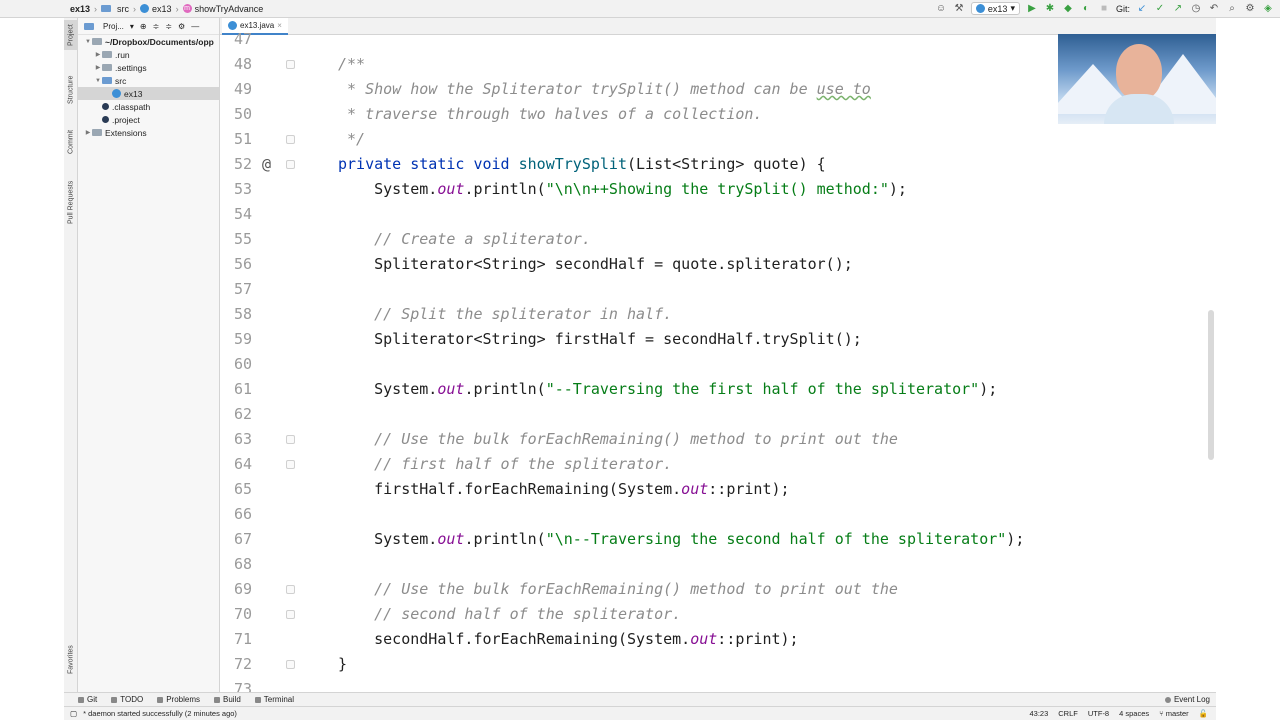 The height and width of the screenshot is (720, 1280). What do you see at coordinates (1187, 699) in the screenshot?
I see `tool-window-event-log: Event Log` at bounding box center [1187, 699].